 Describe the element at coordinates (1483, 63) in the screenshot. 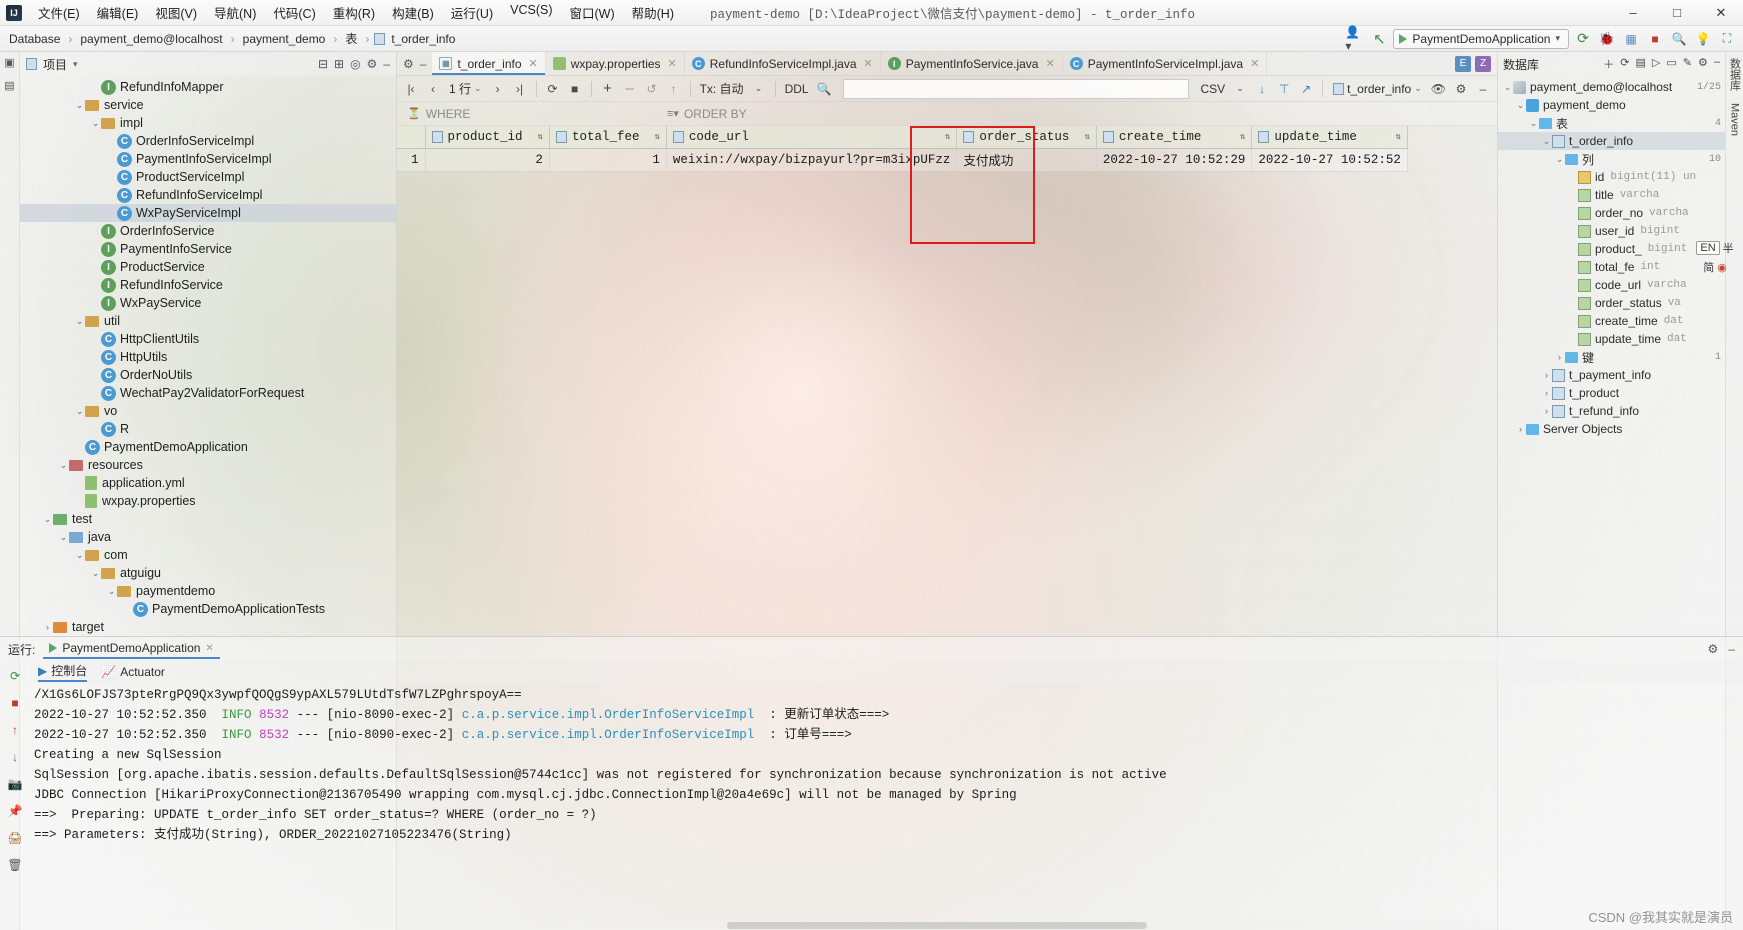

I see `zoom-chip: Z` at that location.